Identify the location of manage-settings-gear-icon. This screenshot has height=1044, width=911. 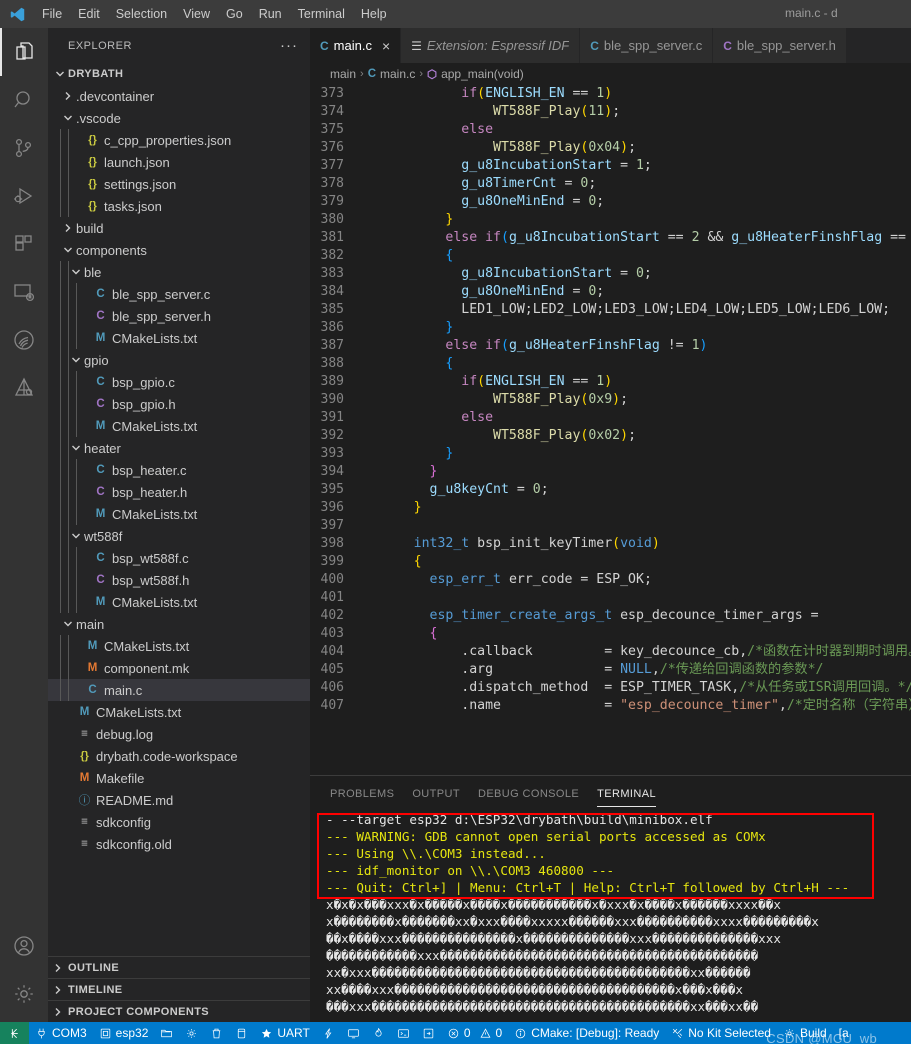
(24, 994).